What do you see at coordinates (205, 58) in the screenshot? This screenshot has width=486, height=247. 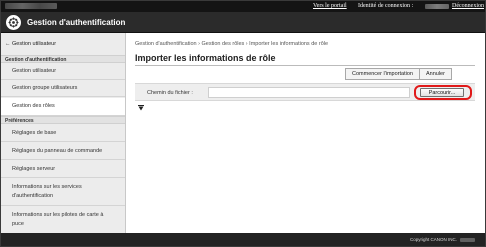 I see `page-title: Importer les informations de rôle` at bounding box center [205, 58].